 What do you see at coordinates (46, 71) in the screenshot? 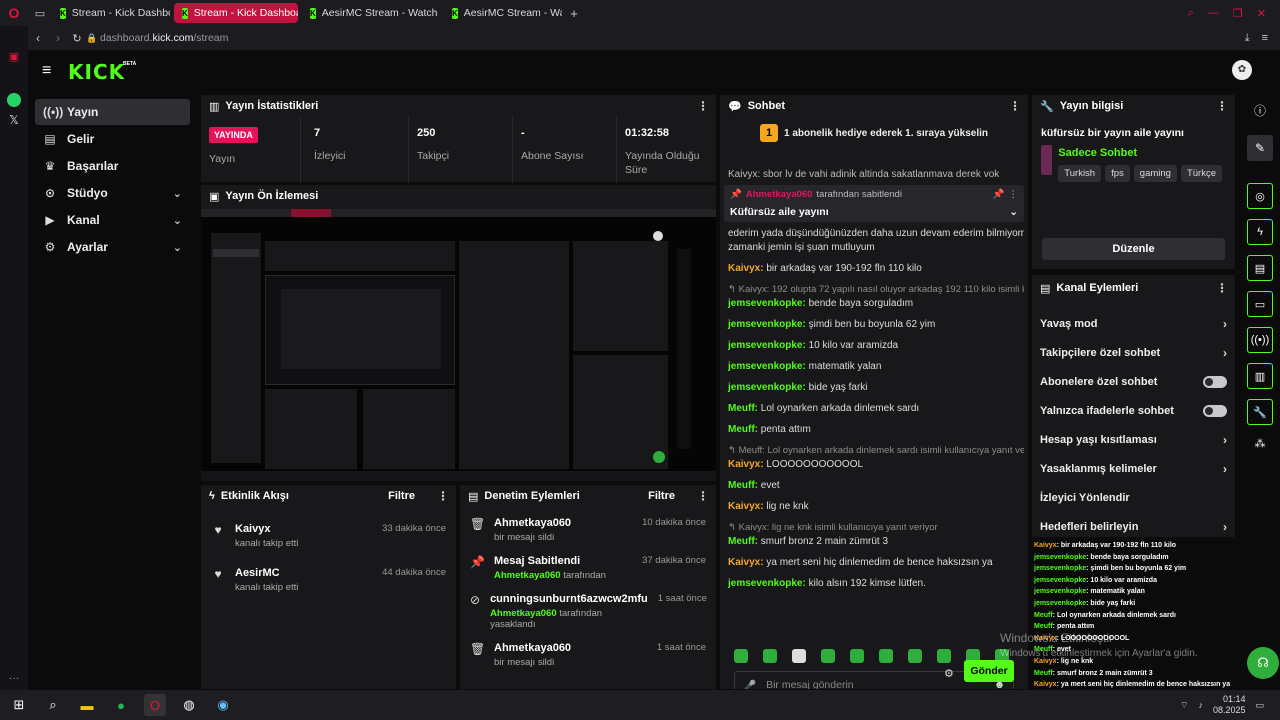
I see `hamburger-icon: ≡` at bounding box center [46, 71].